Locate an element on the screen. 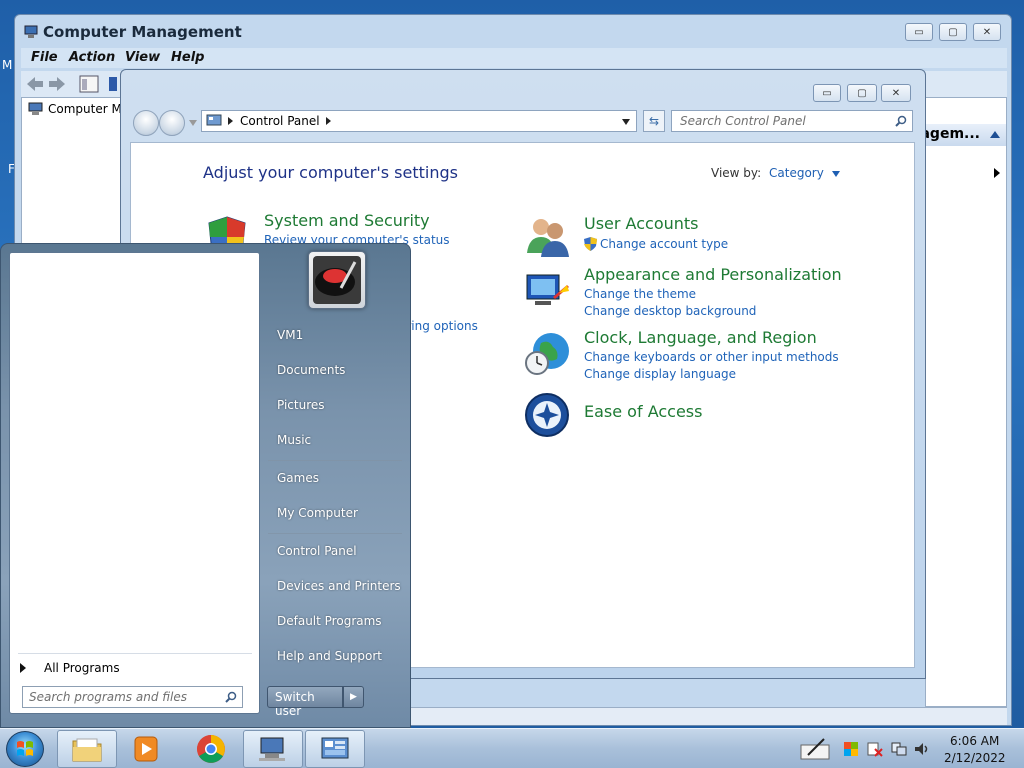  taskbar-chrome is located at coordinates (211, 749).